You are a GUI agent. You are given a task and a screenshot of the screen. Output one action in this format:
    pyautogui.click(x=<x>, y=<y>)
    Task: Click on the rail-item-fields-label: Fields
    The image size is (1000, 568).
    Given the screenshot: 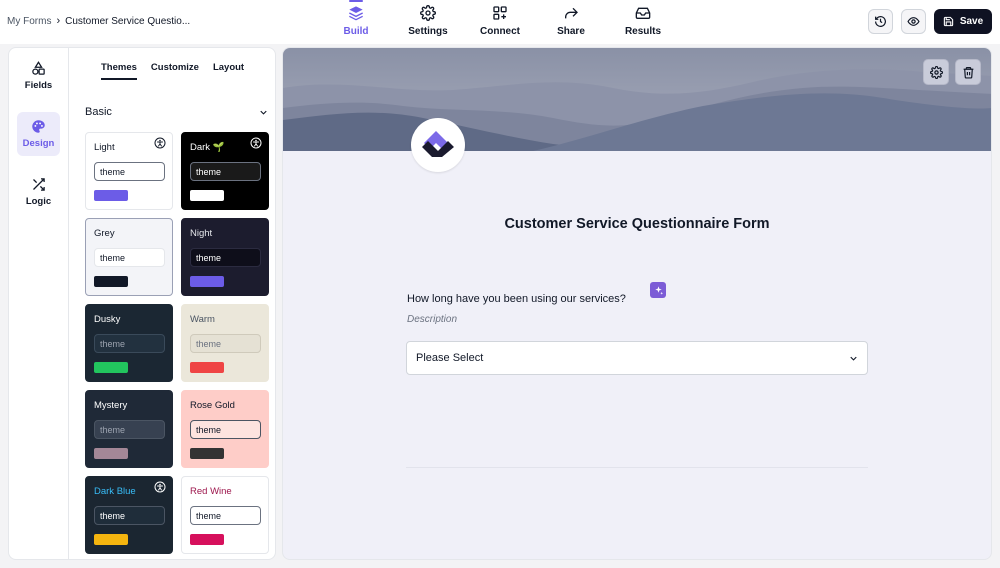 What is the action you would take?
    pyautogui.click(x=38, y=85)
    